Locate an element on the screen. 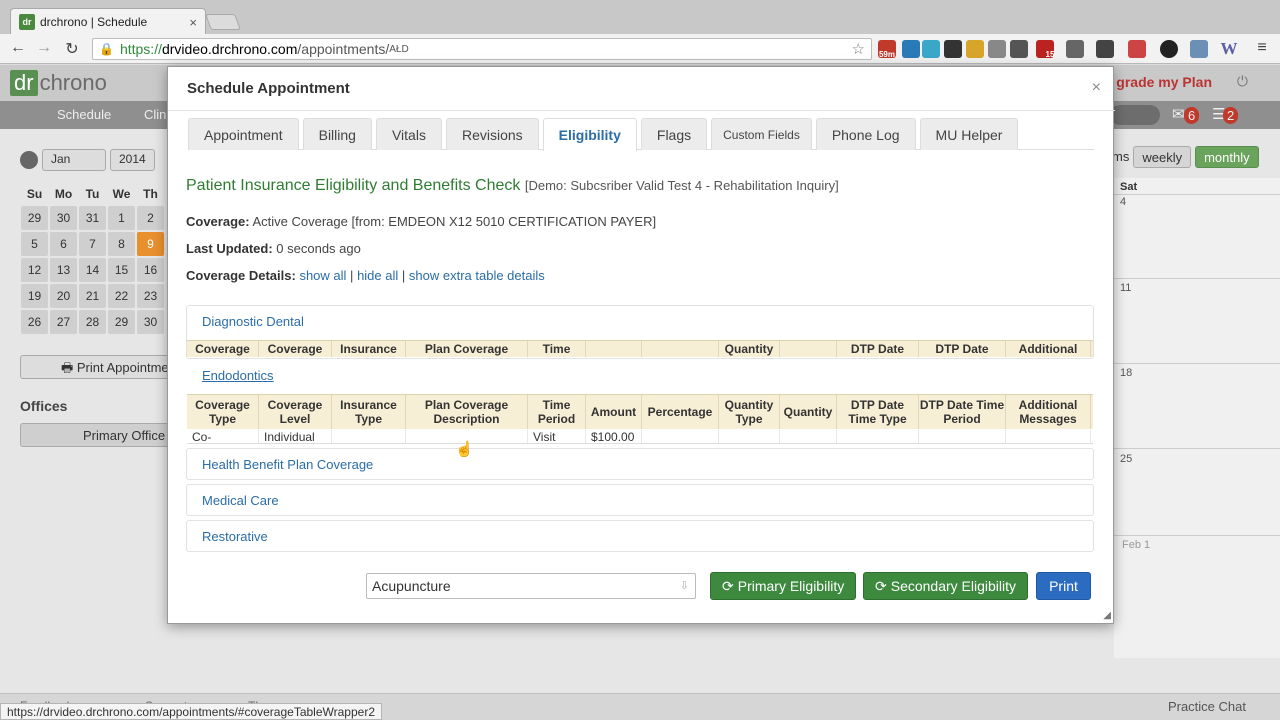 This screenshot has height=720, width=1280. extension-5-icon is located at coordinates (975, 49).